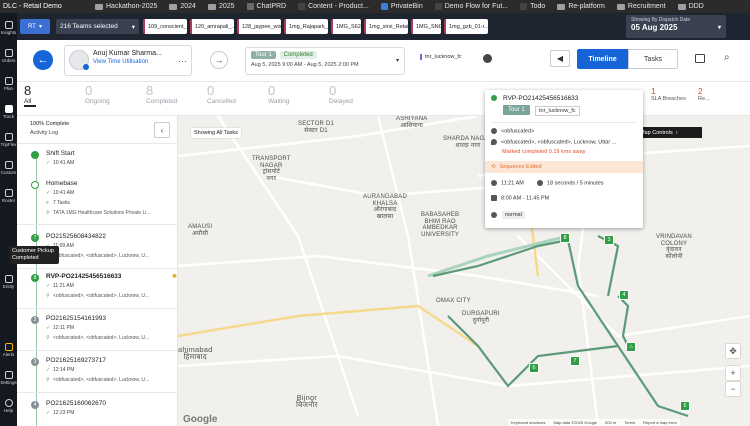 This screenshot has width=750, height=426. What do you see at coordinates (35, 362) in the screenshot?
I see `task-number-badge: 3` at bounding box center [35, 362].